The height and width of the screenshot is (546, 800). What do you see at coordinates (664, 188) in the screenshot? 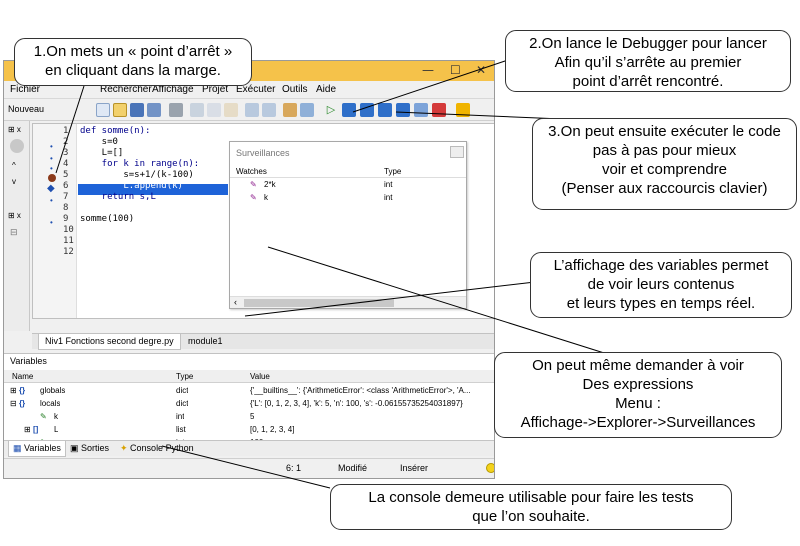
I see `callout-text: (Penser aux raccourcis clavier)` at bounding box center [664, 188].